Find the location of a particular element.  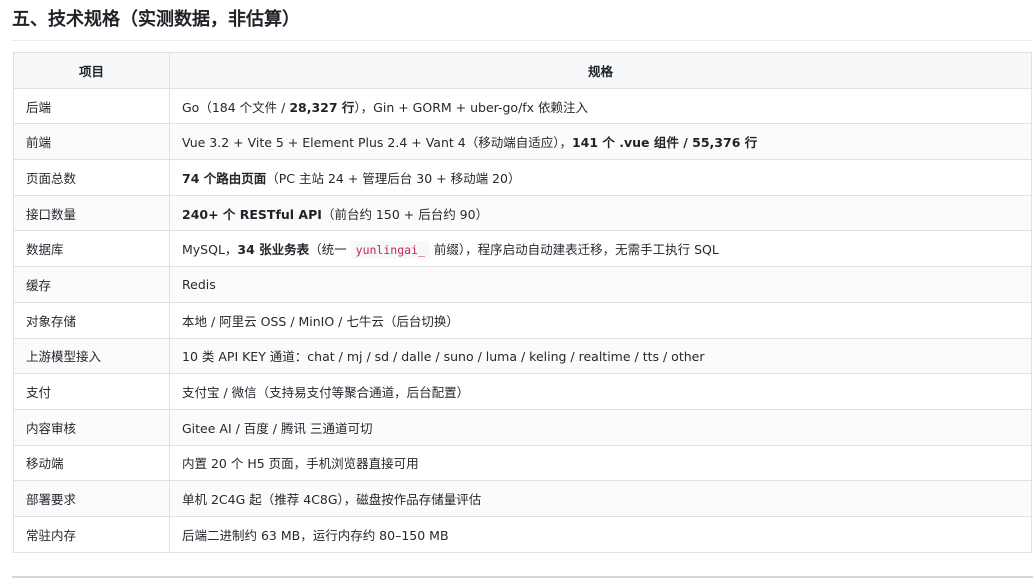

table-row: 常驻内存 后端二进制约 63 MB，运行内存约 80–150 MB is located at coordinates (522, 534).